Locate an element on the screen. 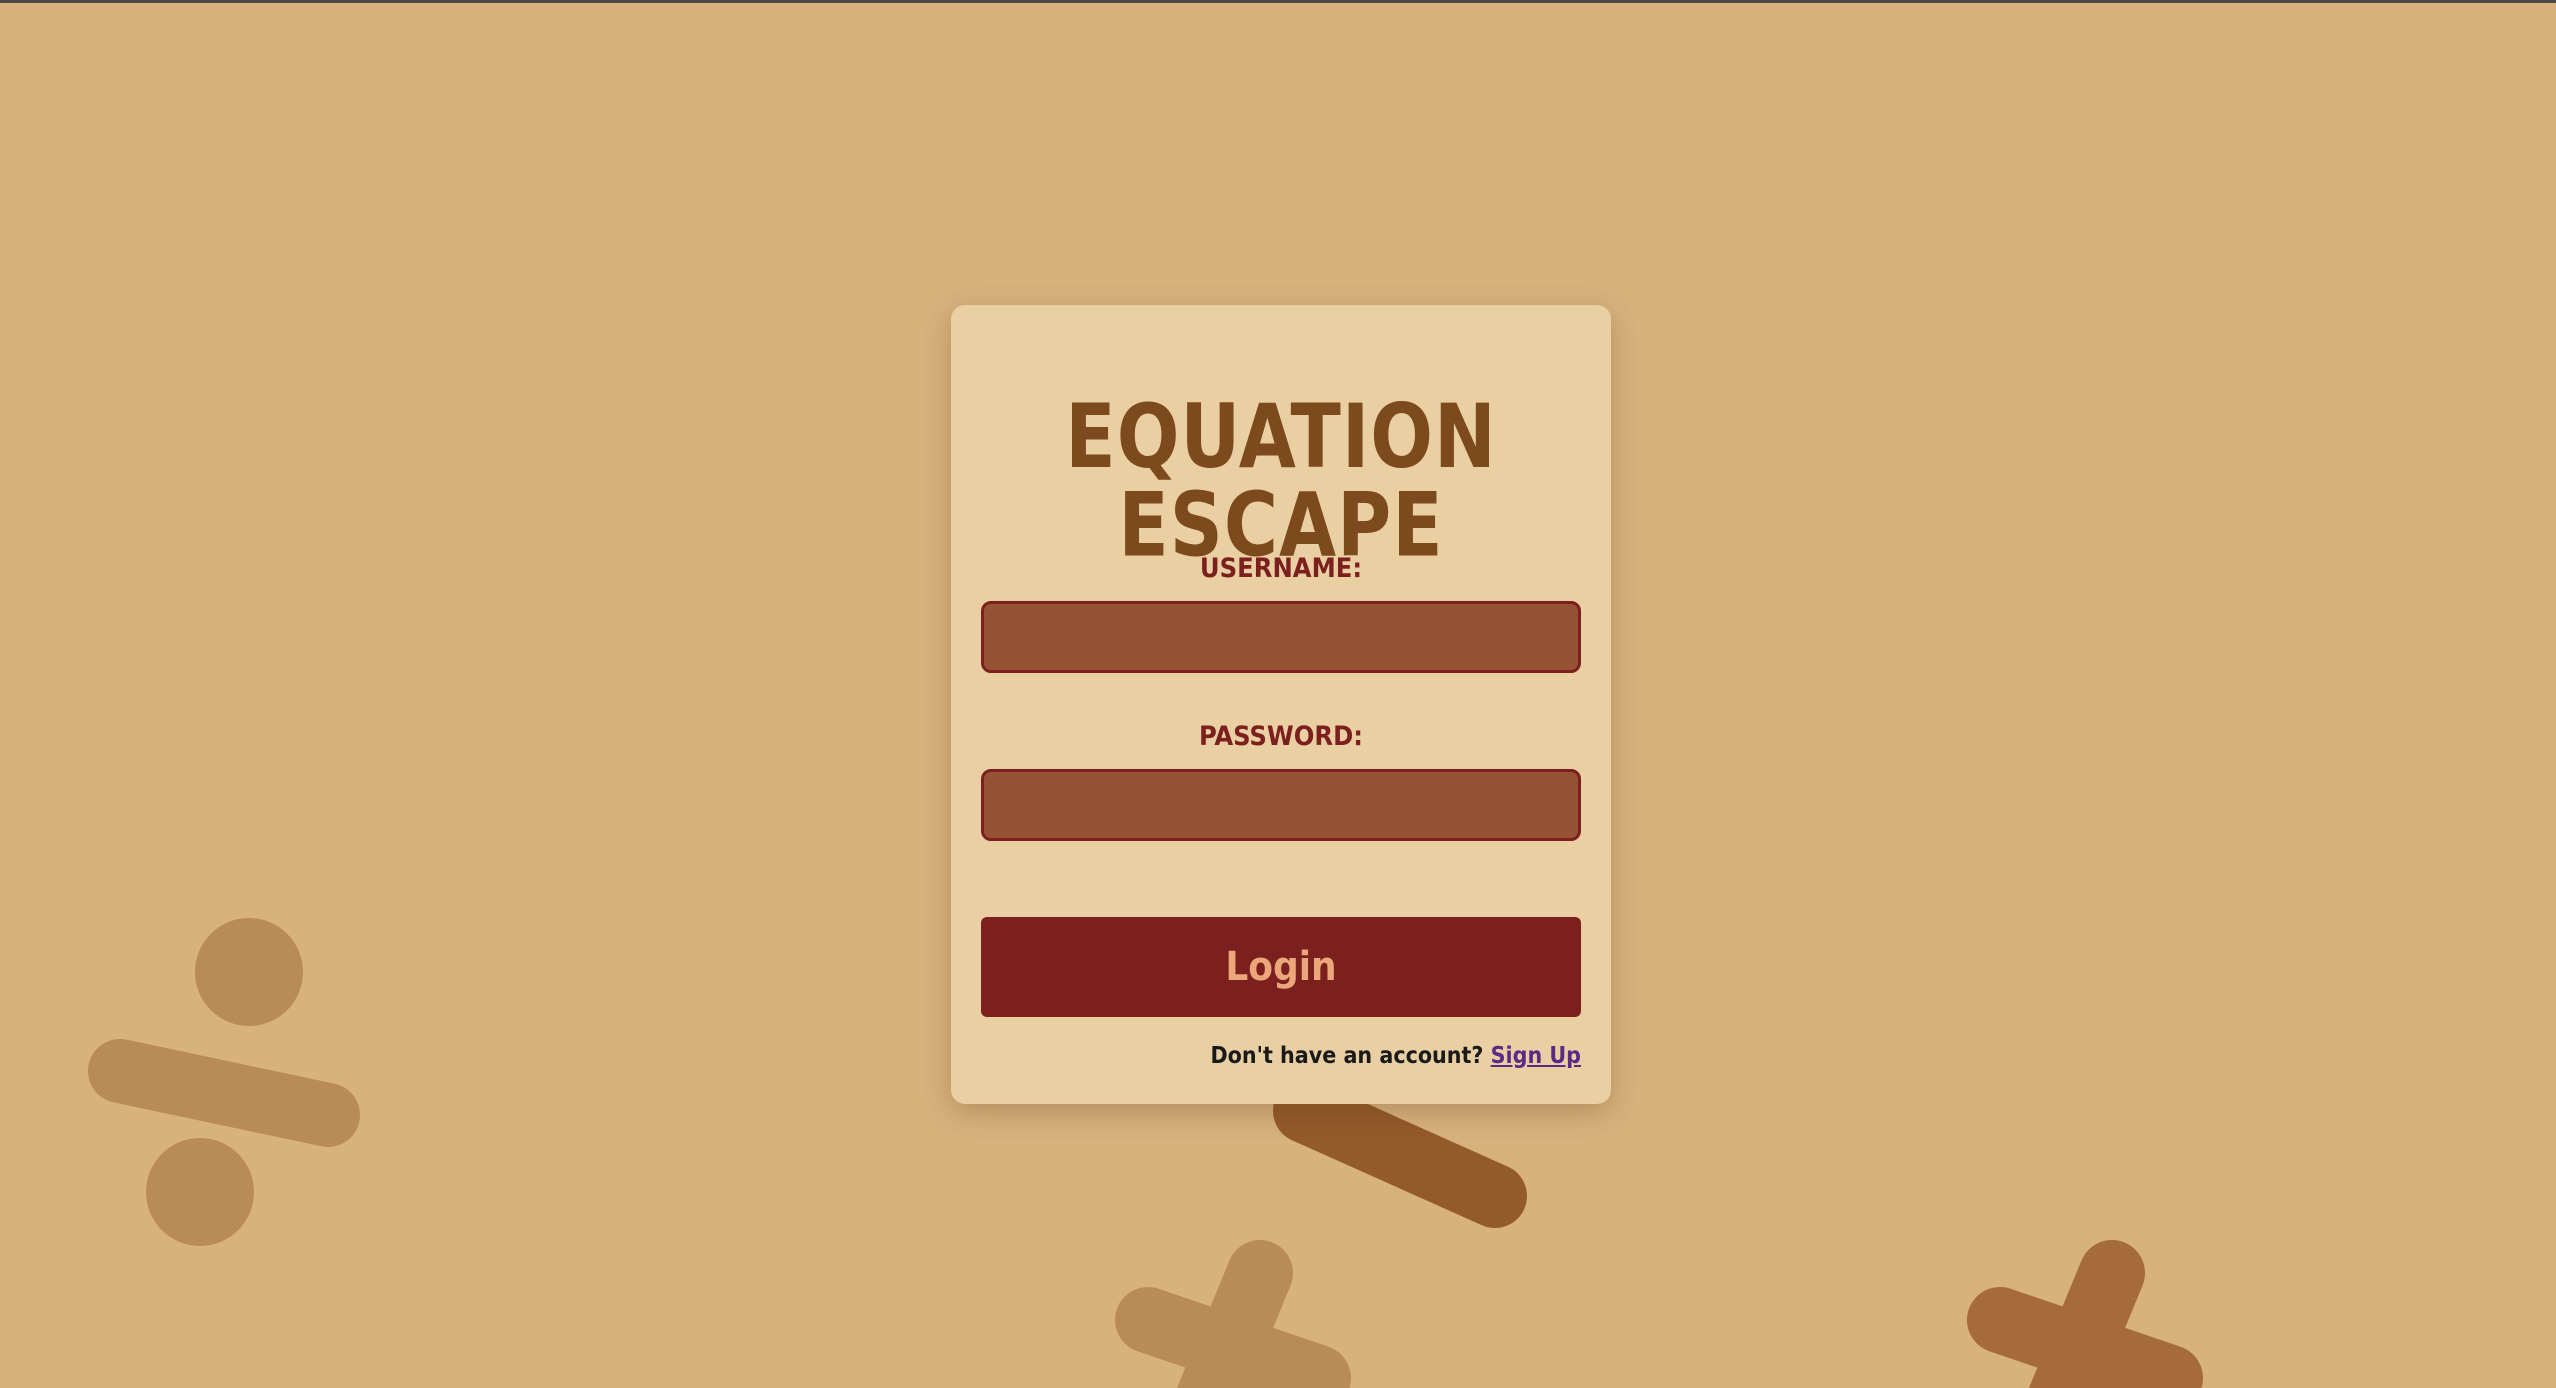  signup-row: Don't have an account? Sign Up is located at coordinates (1395, 1056).